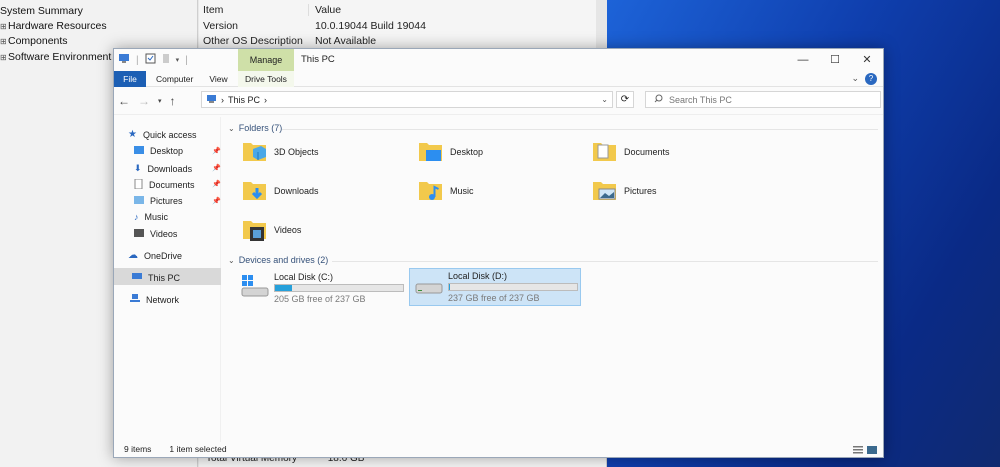 Image resolution: width=1000 pixels, height=467 pixels. What do you see at coordinates (133, 255) in the screenshot?
I see `cloud-icon: ☁` at bounding box center [133, 255].